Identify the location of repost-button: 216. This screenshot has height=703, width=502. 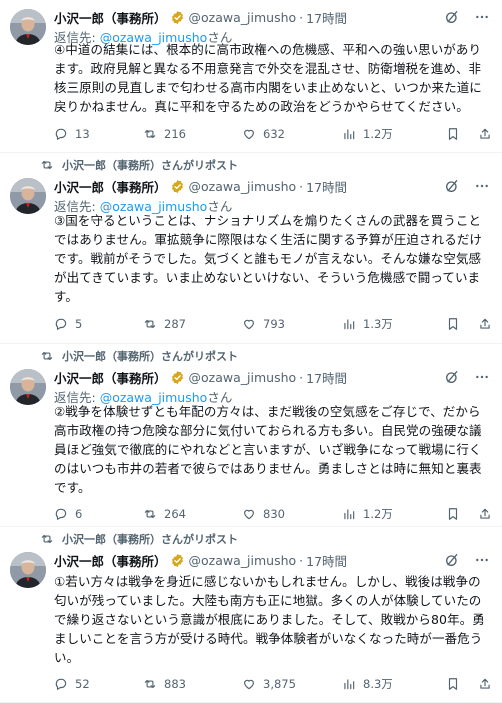
(164, 134).